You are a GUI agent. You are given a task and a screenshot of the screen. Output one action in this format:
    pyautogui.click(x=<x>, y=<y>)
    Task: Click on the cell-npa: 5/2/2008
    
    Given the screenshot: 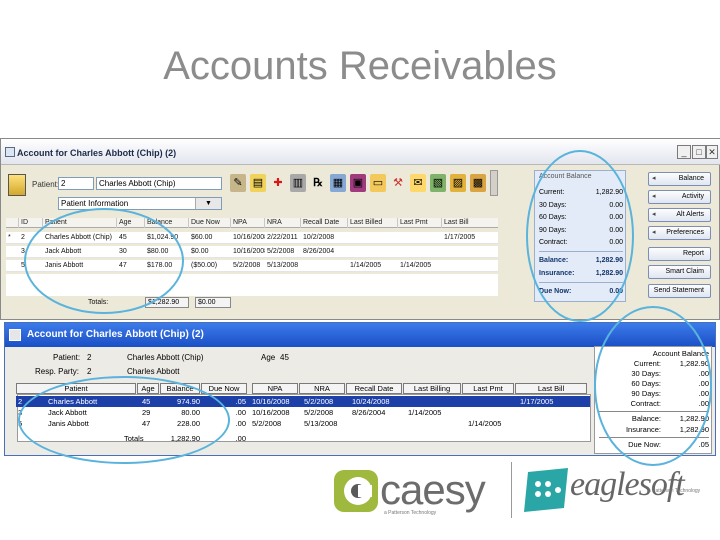 What is the action you would take?
    pyautogui.click(x=247, y=265)
    